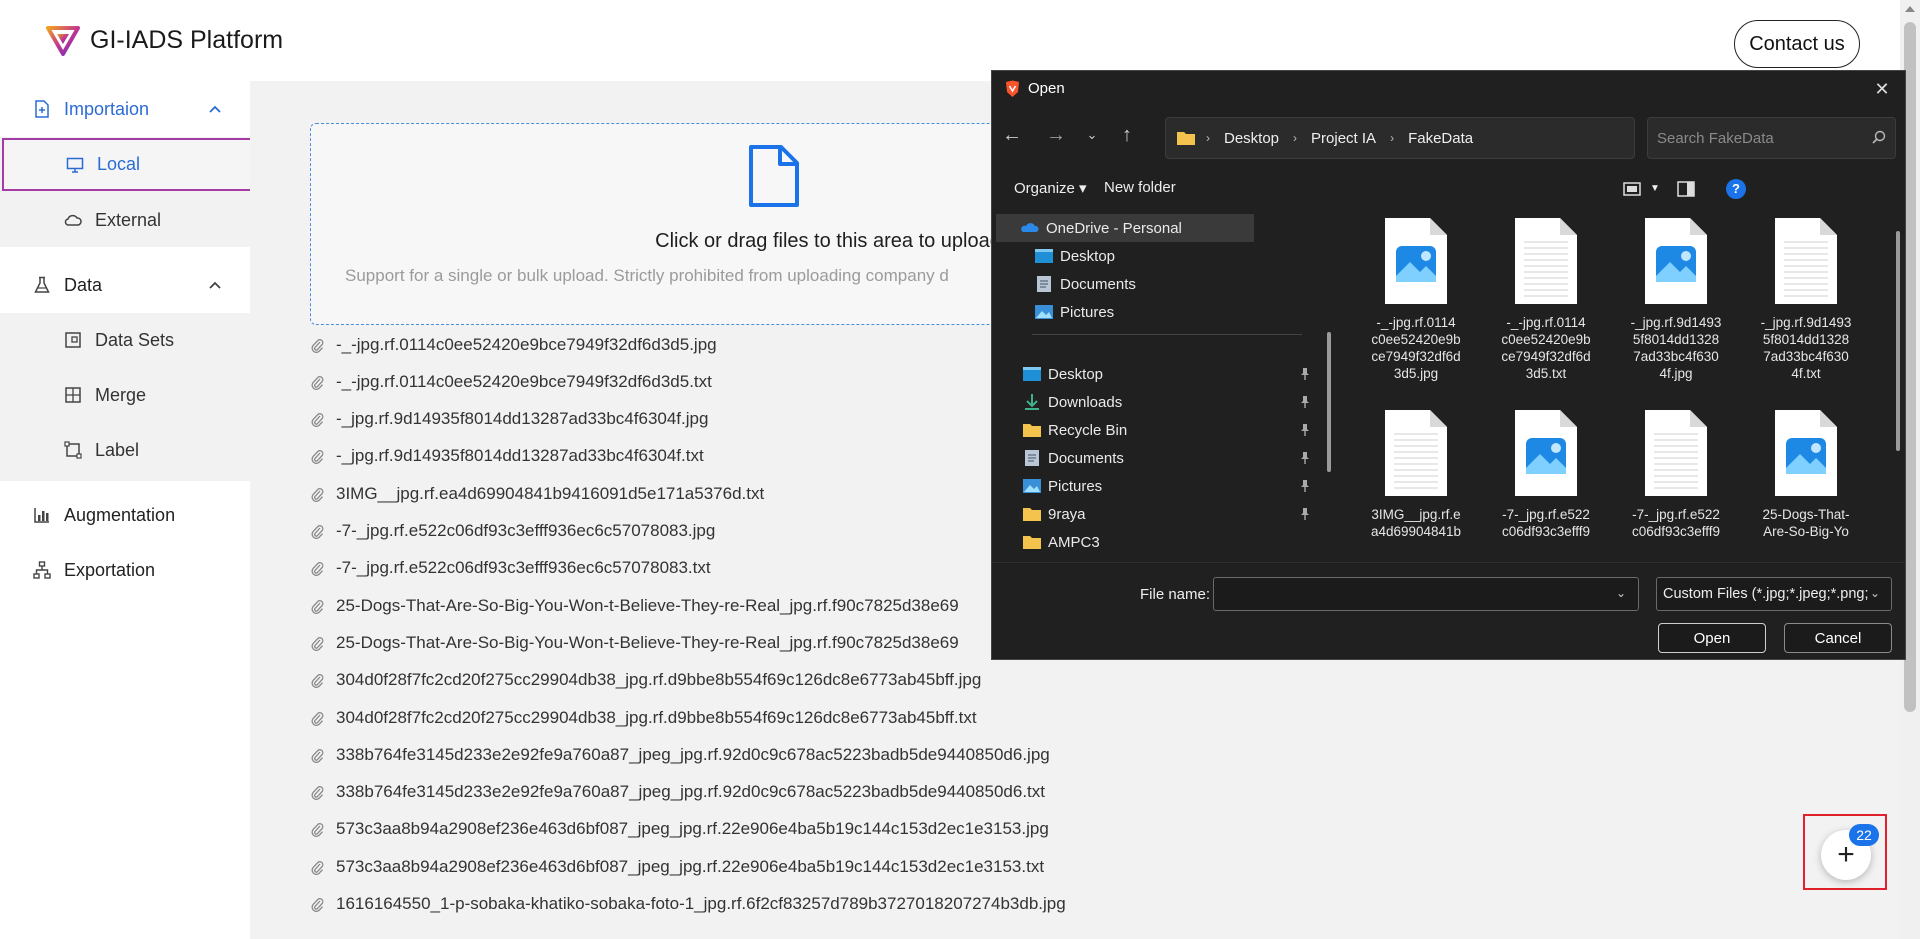  What do you see at coordinates (1050, 188) in the screenshot?
I see `organize-button: Organize ▾` at bounding box center [1050, 188].